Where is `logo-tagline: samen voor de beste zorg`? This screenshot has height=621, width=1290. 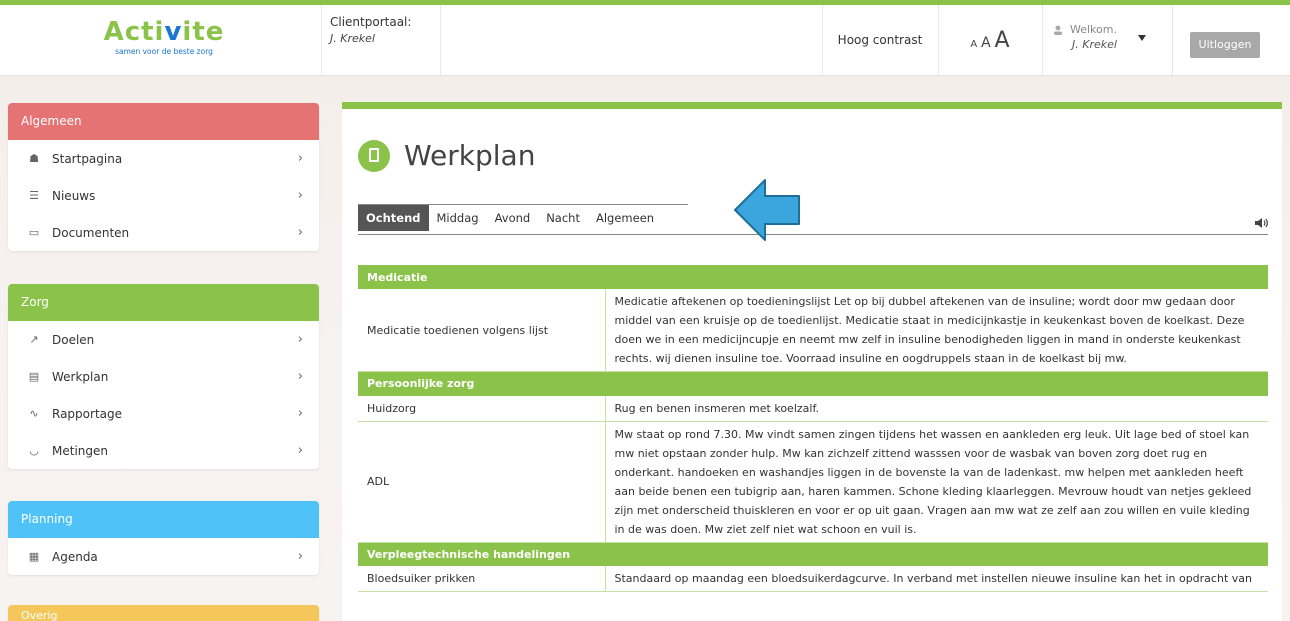
logo-tagline: samen voor de beste zorg is located at coordinates (164, 51).